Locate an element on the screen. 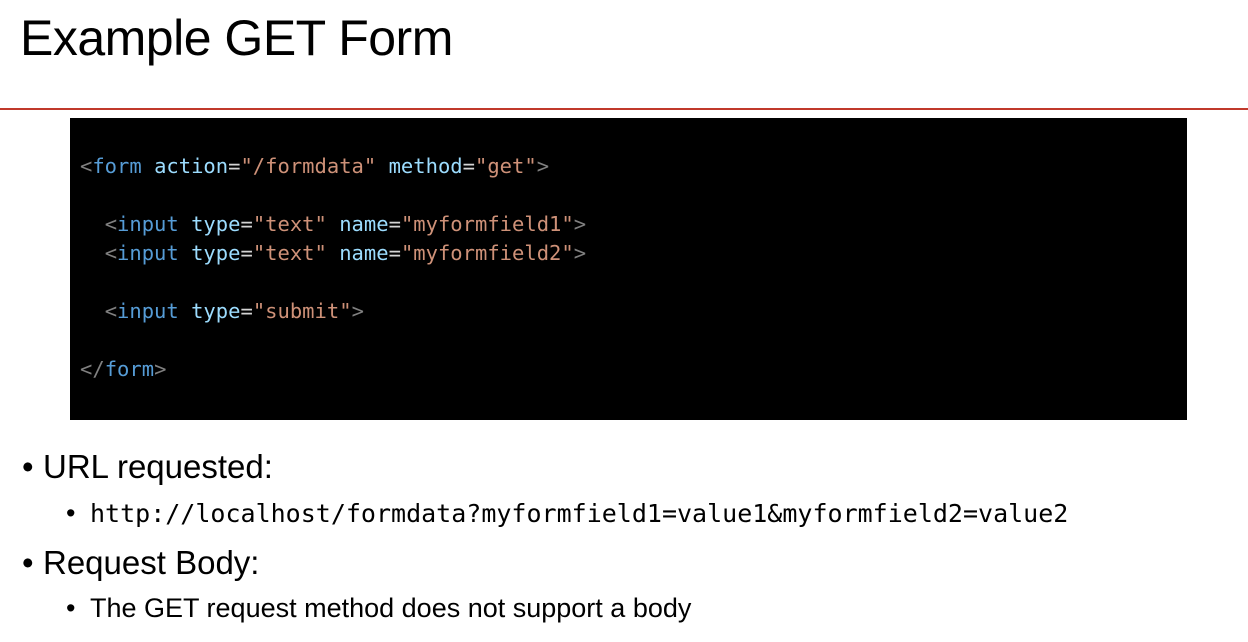 This screenshot has height=642, width=1248. bullet-heading: Request Body: is located at coordinates (151, 562).